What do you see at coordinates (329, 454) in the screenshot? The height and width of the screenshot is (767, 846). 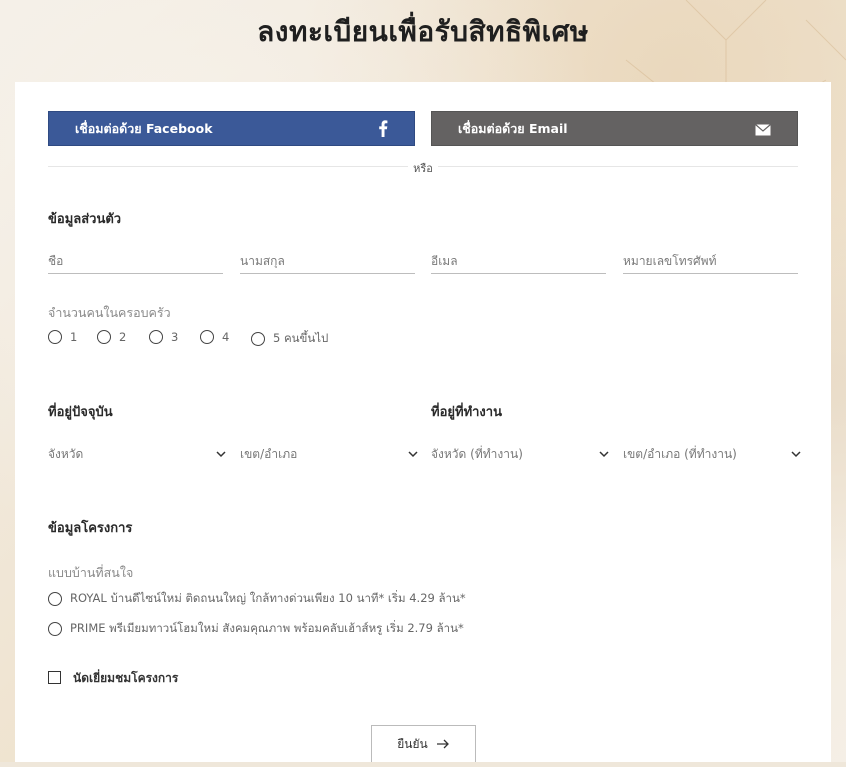 I see `district-select: เขต/อำเภอ` at bounding box center [329, 454].